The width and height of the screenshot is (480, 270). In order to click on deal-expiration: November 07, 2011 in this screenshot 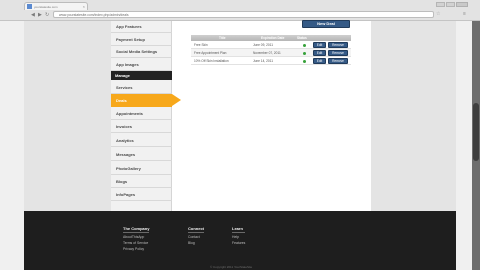, I will do `click(267, 53)`.